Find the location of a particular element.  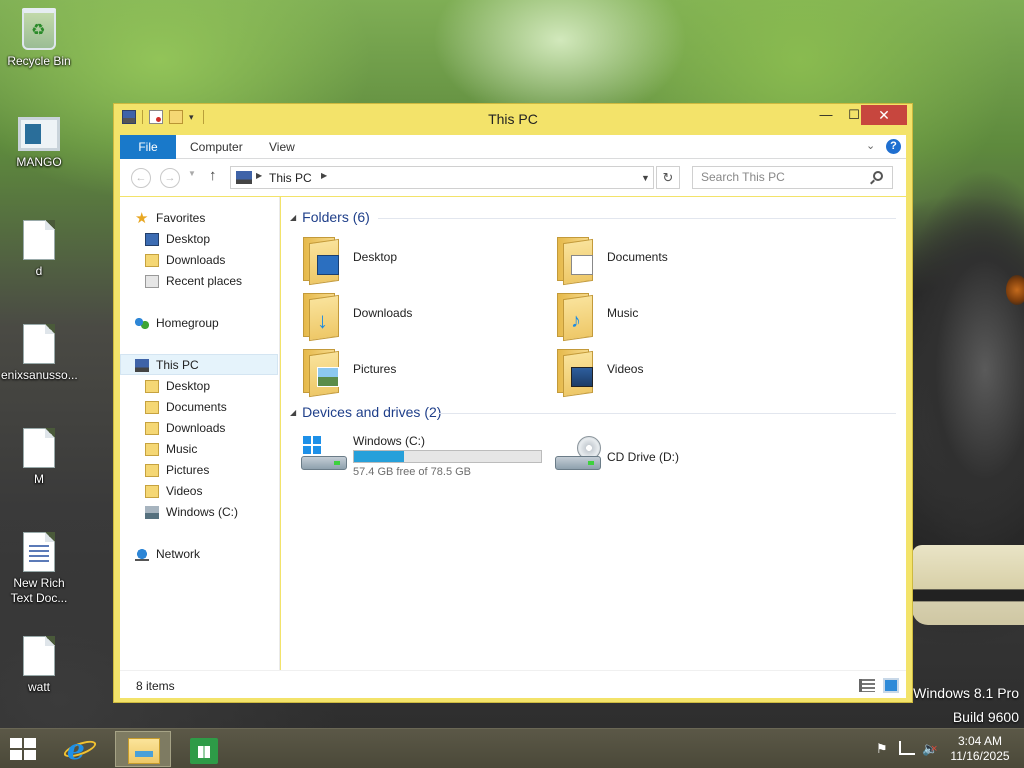

search-icon is located at coordinates (878, 176).